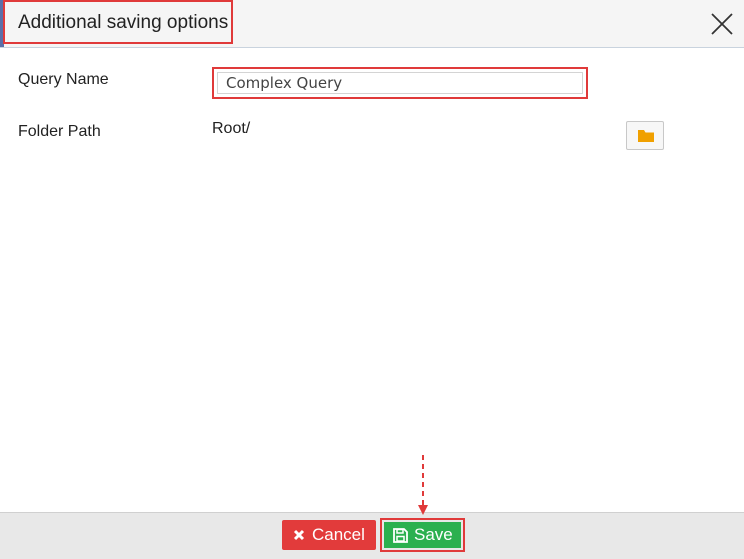 This screenshot has height=559, width=744. I want to click on query-name-highlight-box, so click(400, 83).